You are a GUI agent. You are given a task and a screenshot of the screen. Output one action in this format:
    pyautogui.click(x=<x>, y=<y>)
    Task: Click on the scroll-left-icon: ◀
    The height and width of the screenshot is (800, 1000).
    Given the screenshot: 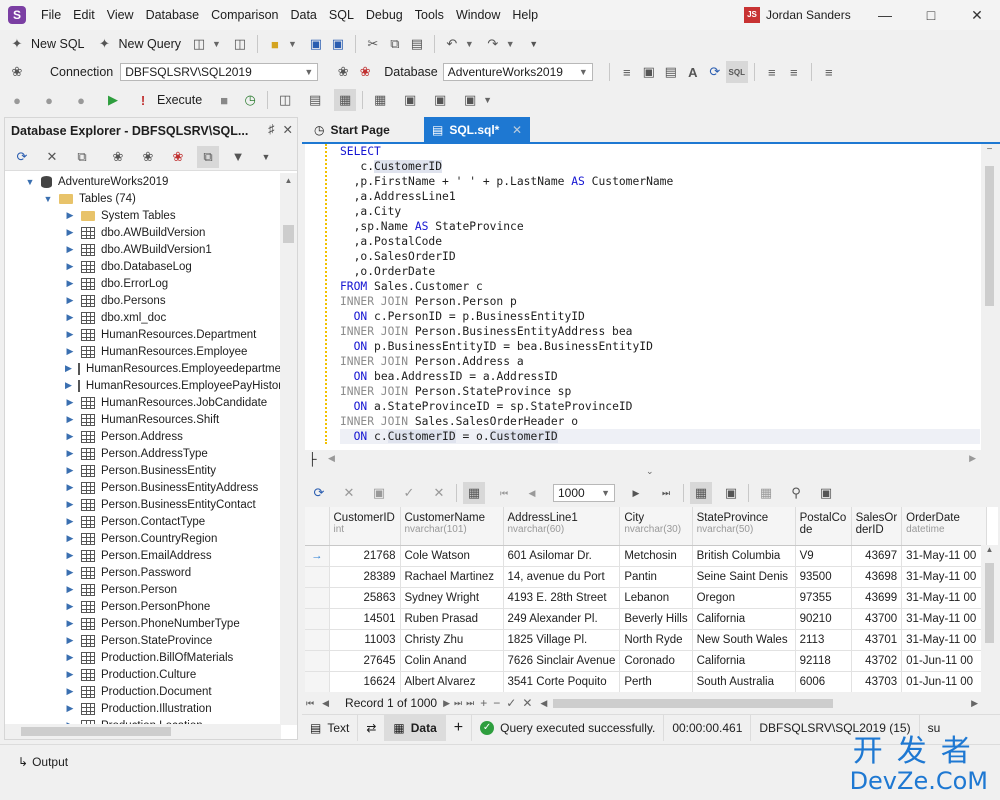 What is the action you would take?
    pyautogui.click(x=331, y=458)
    